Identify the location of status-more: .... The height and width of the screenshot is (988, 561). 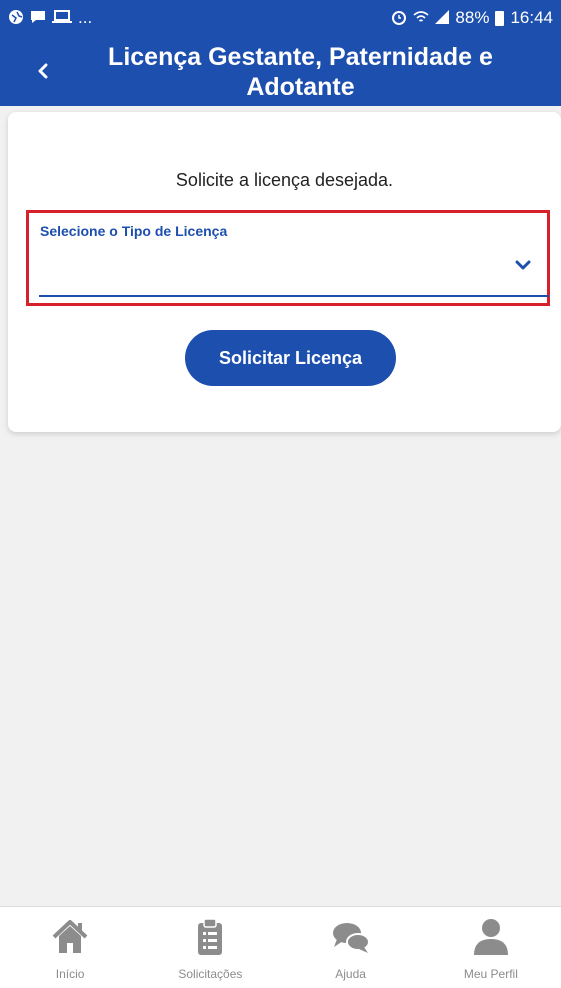
(85, 17).